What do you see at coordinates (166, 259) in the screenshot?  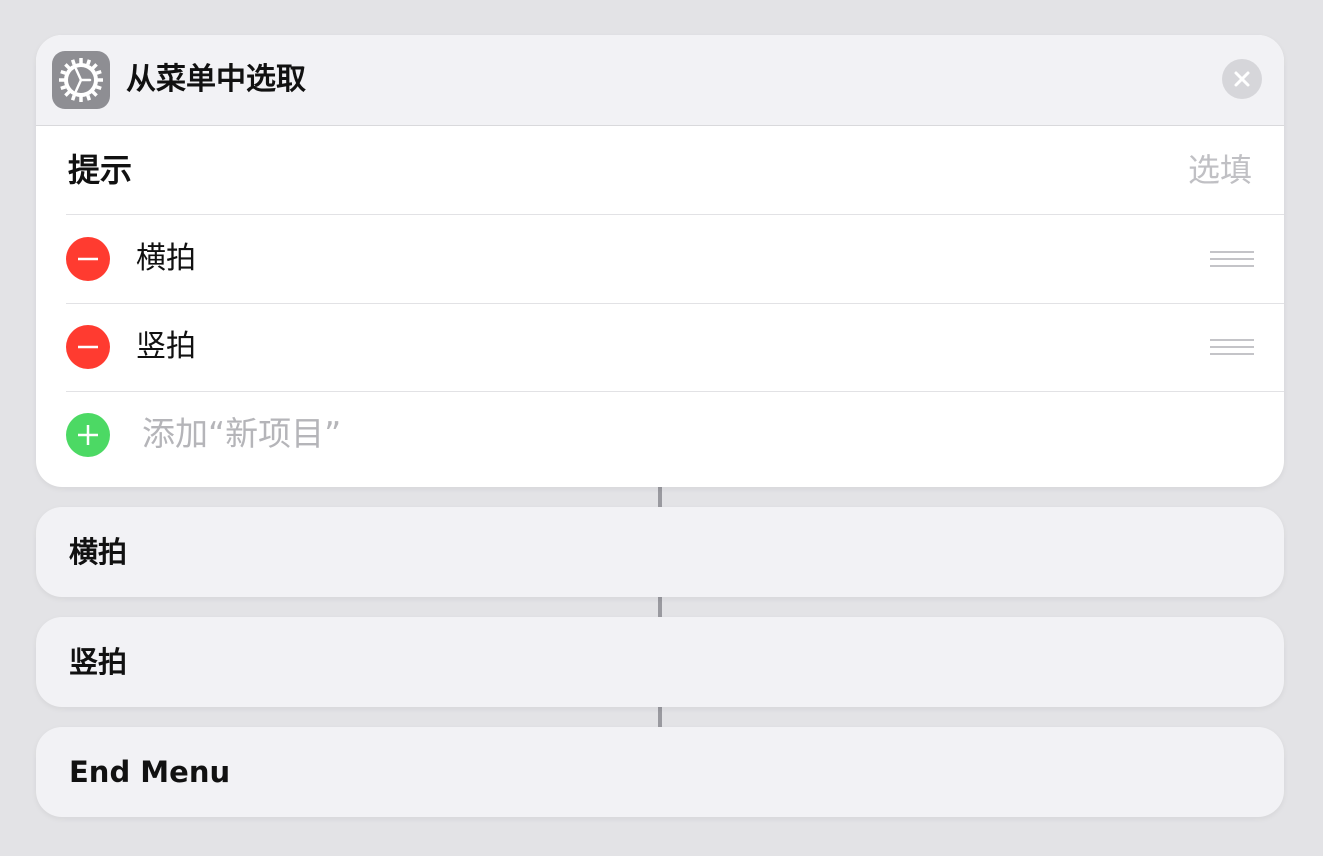 I see `menu-item-label: 横拍` at bounding box center [166, 259].